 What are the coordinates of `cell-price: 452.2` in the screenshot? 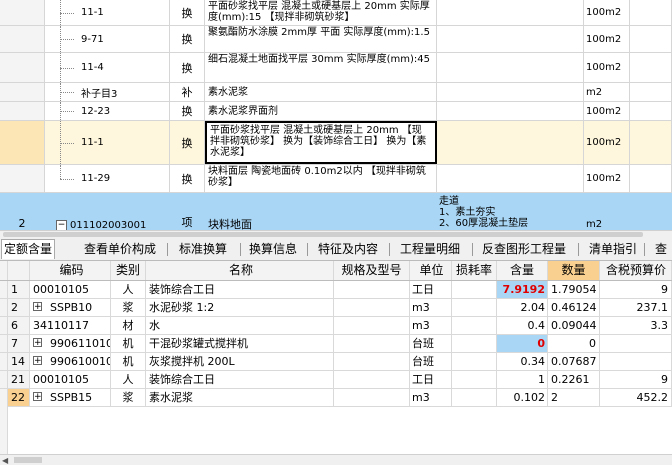 It's located at (636, 397).